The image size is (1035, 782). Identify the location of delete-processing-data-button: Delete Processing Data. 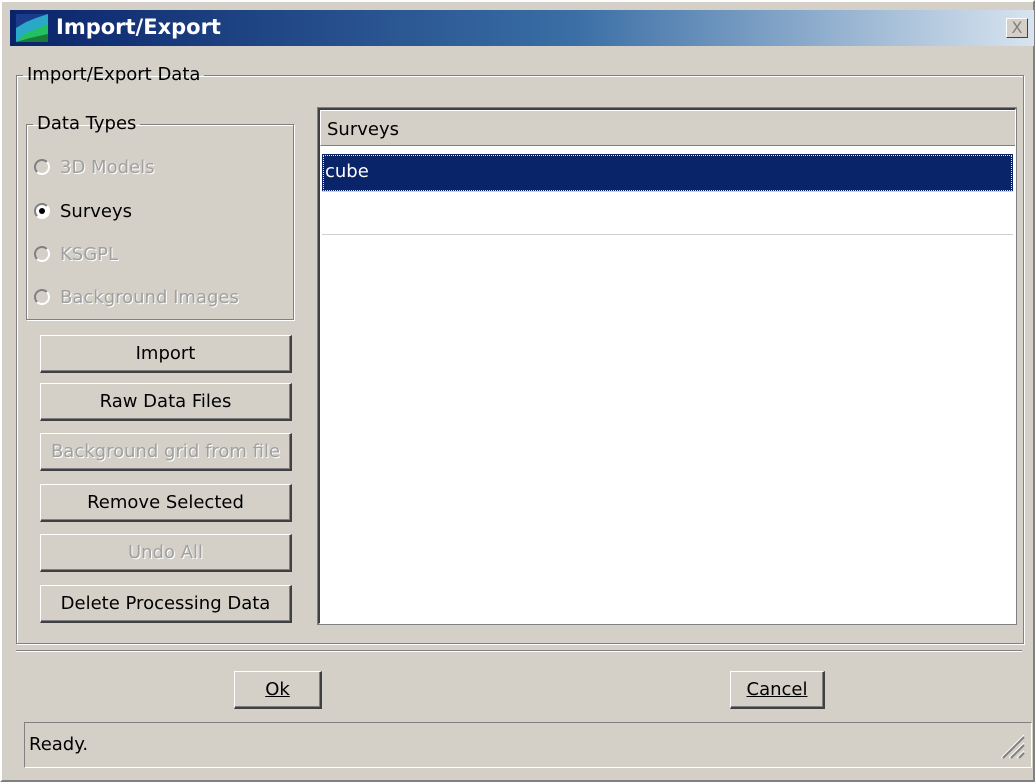
(166, 604).